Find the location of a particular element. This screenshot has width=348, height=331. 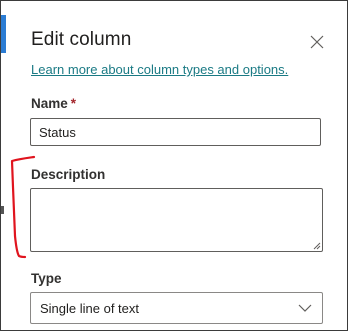

chevron-down-icon is located at coordinates (305, 308).